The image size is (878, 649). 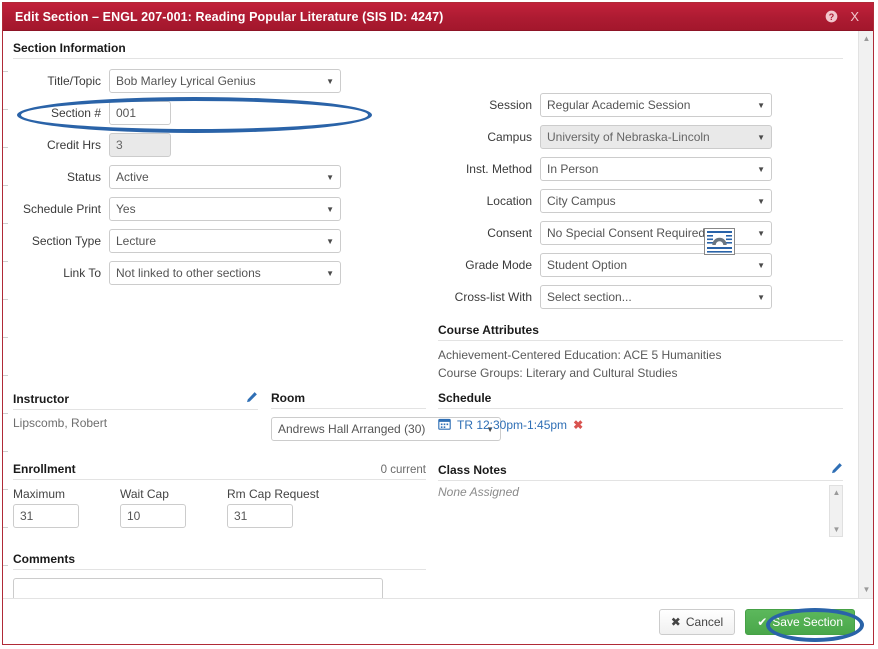 What do you see at coordinates (656, 265) in the screenshot?
I see `select-grade-mode: Student Option ▼` at bounding box center [656, 265].